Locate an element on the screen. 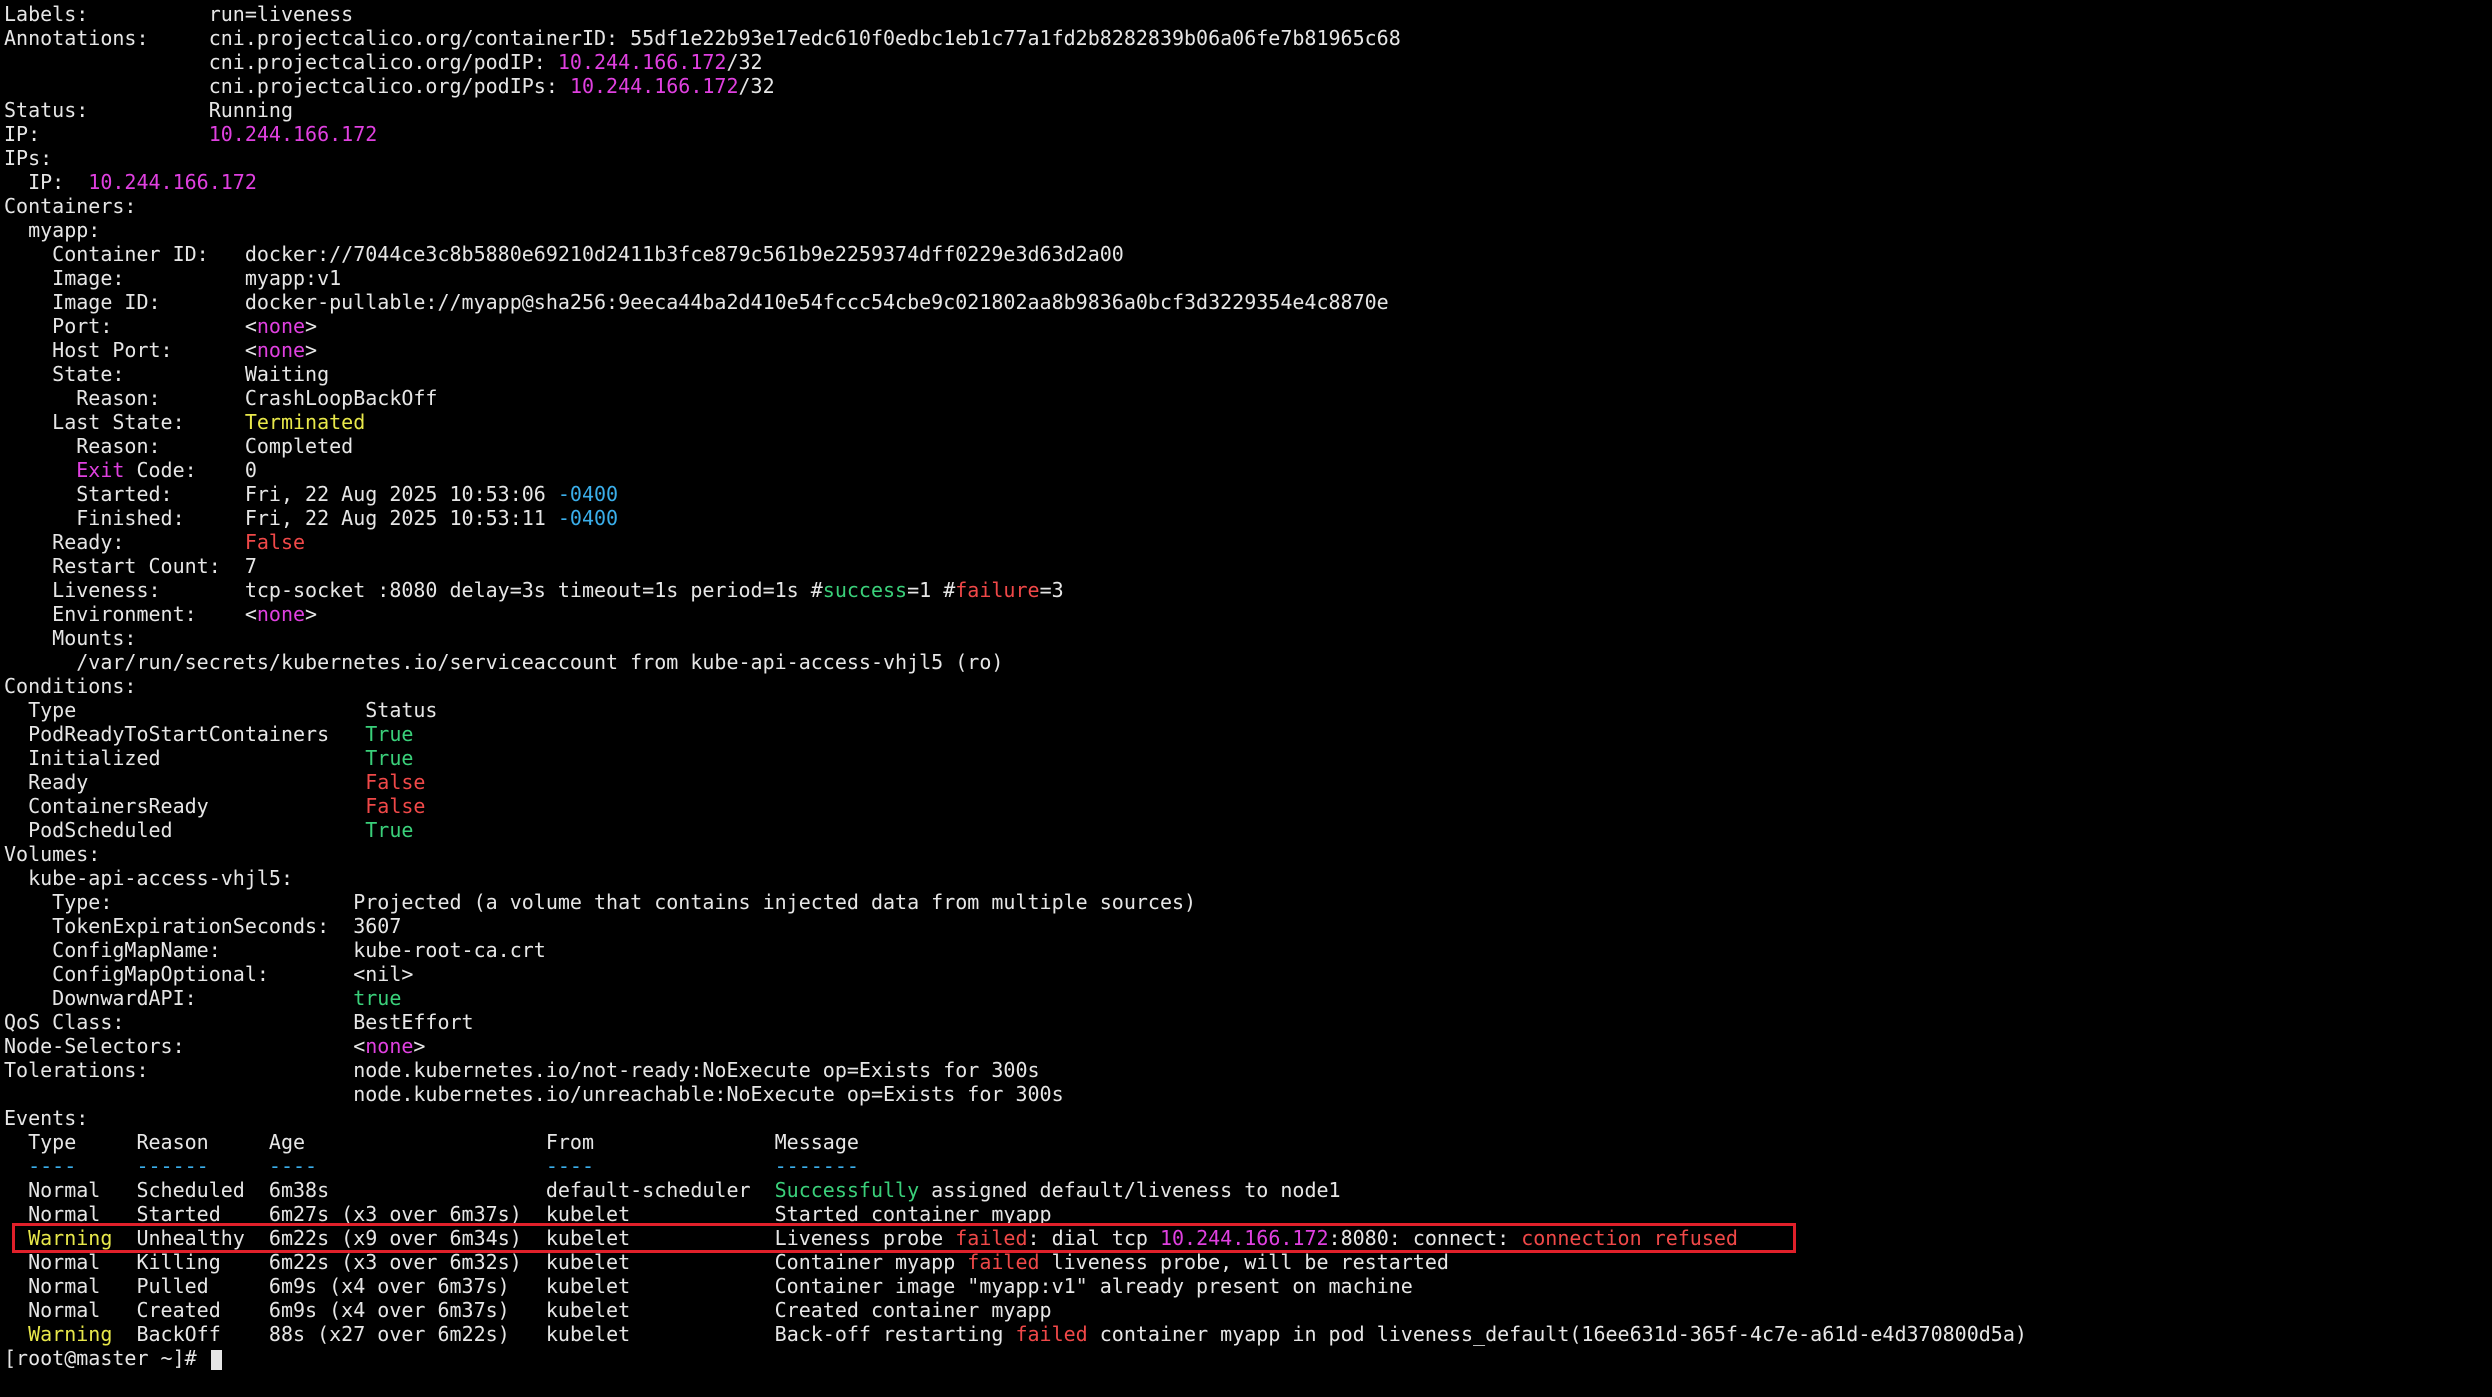 The height and width of the screenshot is (1397, 2492). terminal-line: myapp: is located at coordinates (1248, 230).